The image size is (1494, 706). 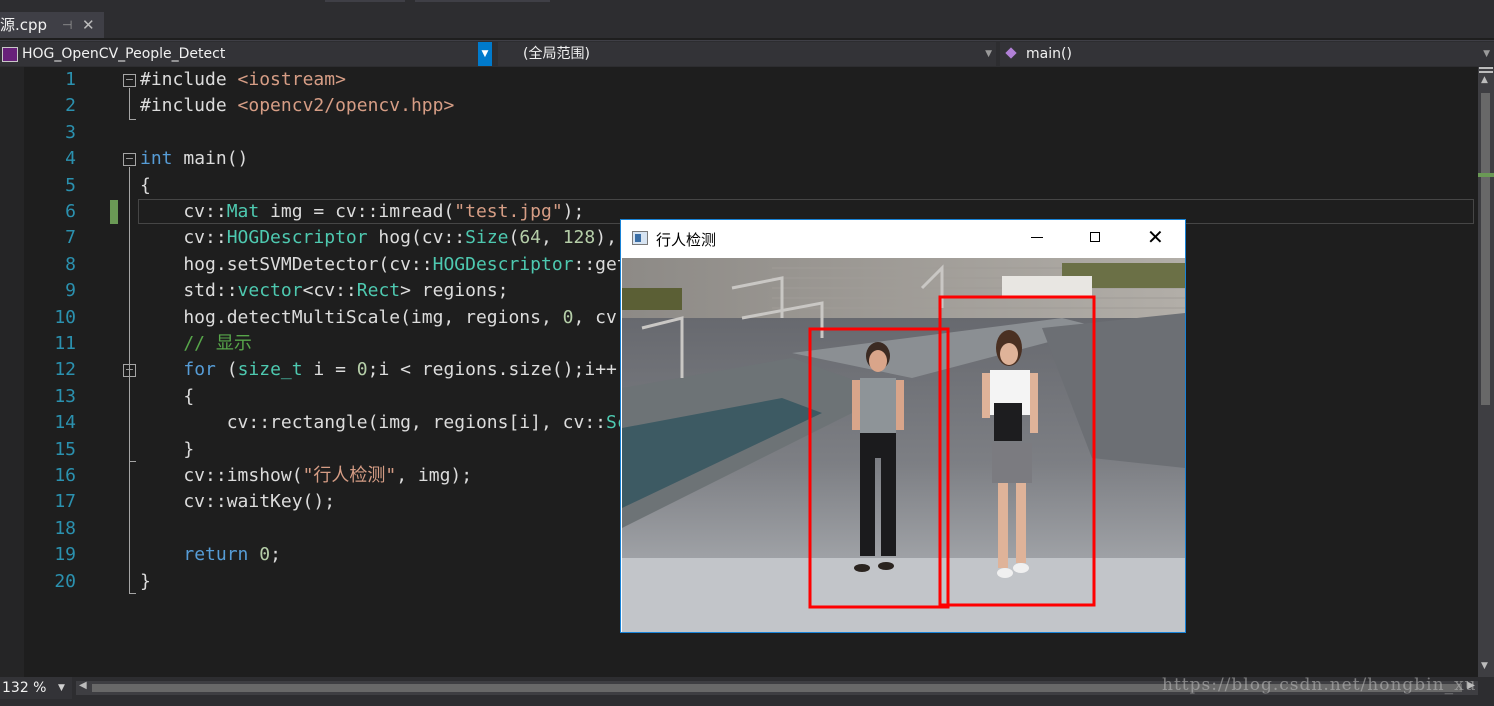 I want to click on line-number: 17, so click(x=65, y=502).